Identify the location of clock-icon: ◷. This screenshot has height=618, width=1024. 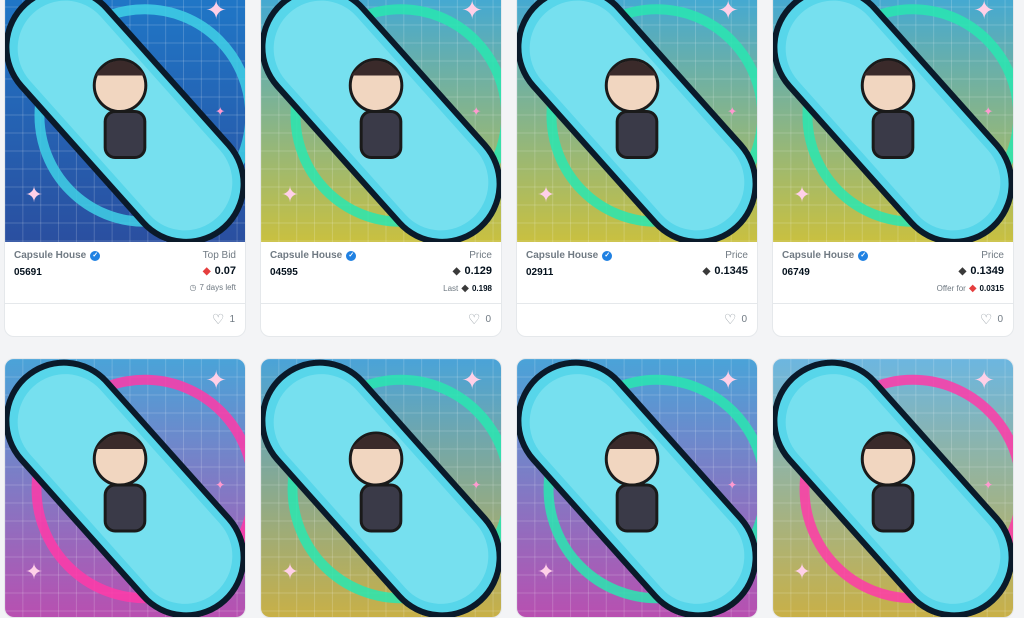
(193, 287).